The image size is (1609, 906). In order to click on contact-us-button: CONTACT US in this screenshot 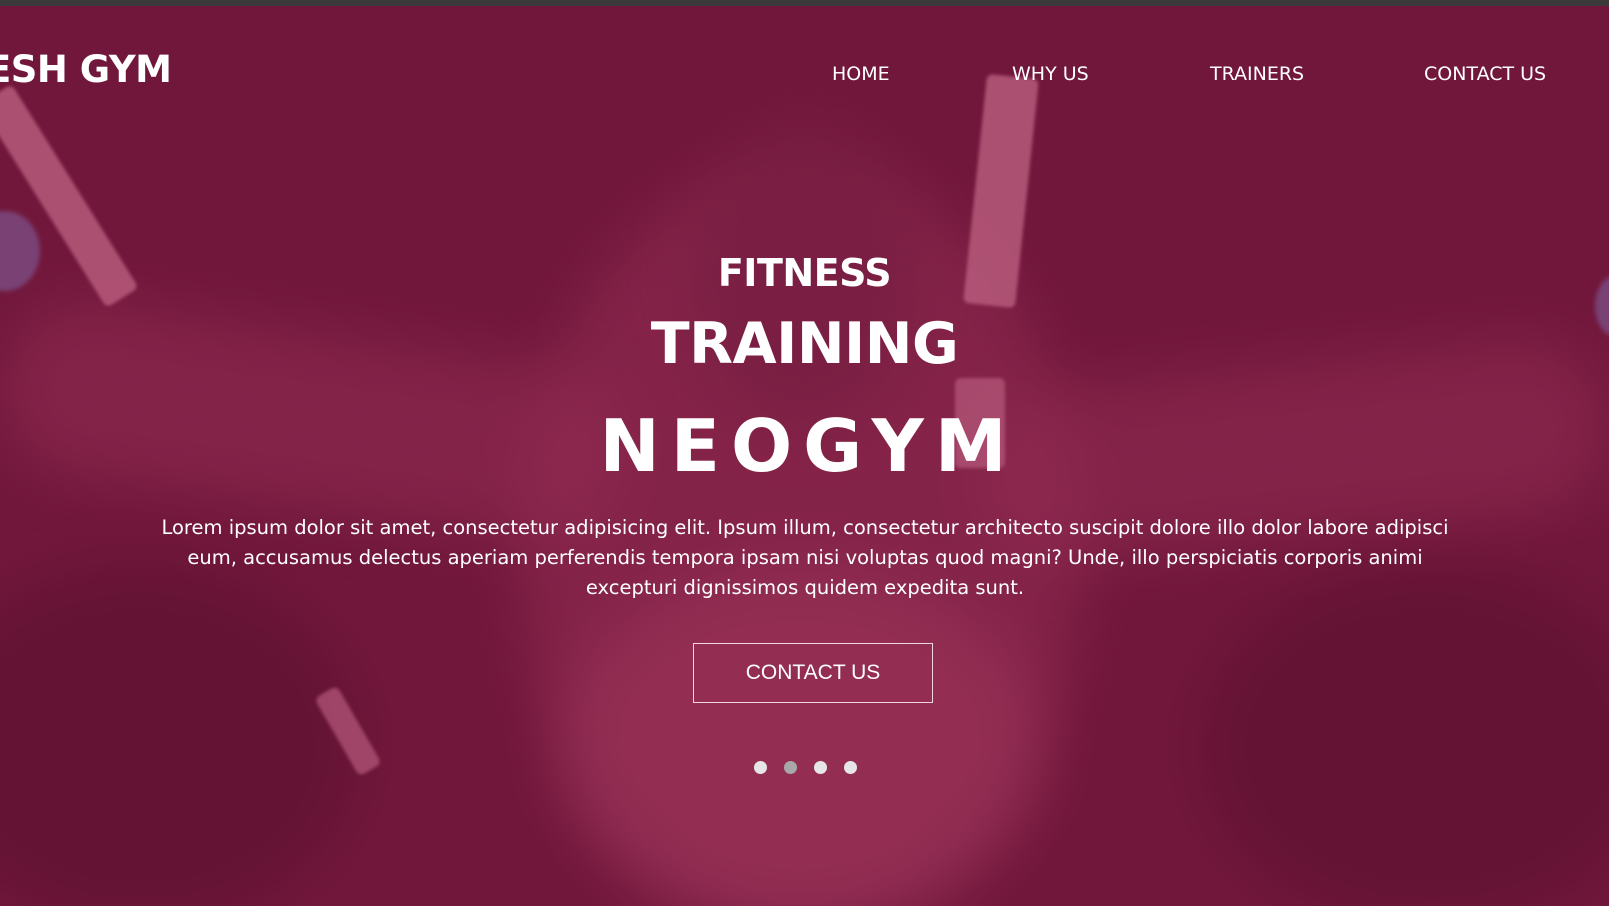, I will do `click(813, 673)`.